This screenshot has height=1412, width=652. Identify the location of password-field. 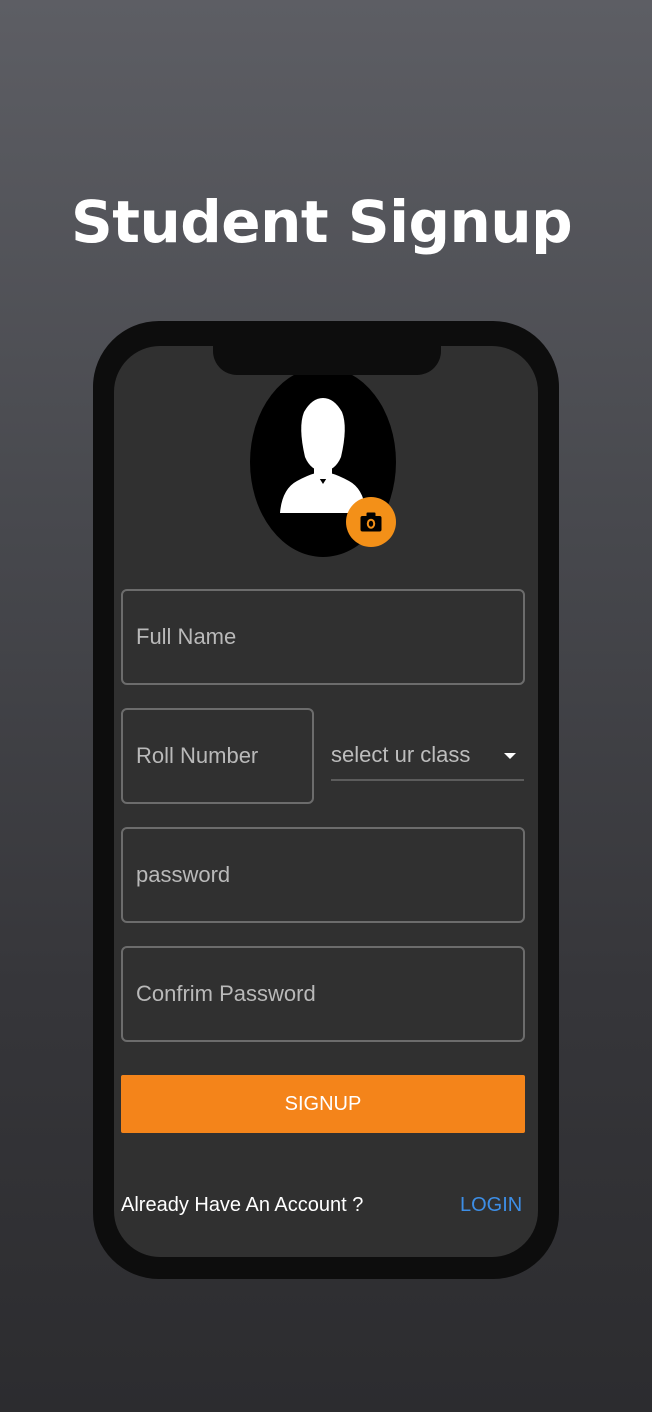
(323, 875).